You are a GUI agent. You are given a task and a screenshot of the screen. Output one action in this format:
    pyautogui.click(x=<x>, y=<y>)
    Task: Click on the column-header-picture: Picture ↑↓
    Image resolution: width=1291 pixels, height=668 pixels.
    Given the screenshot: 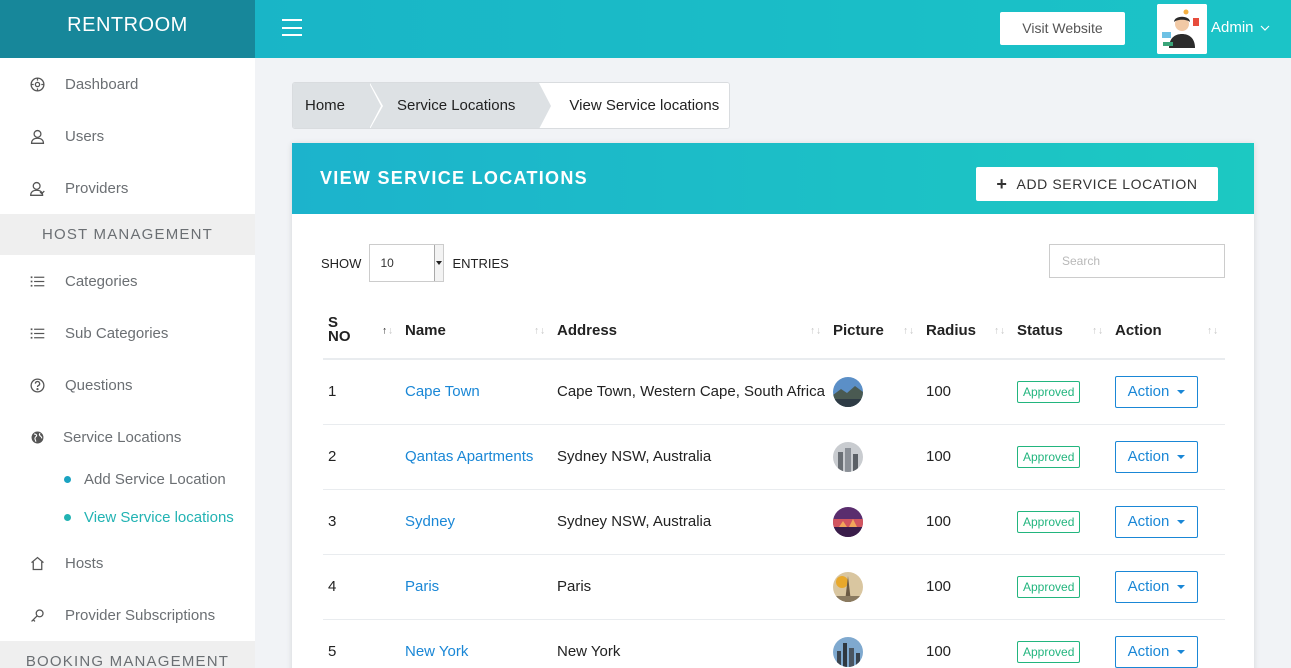 What is the action you would take?
    pyautogui.click(x=874, y=331)
    